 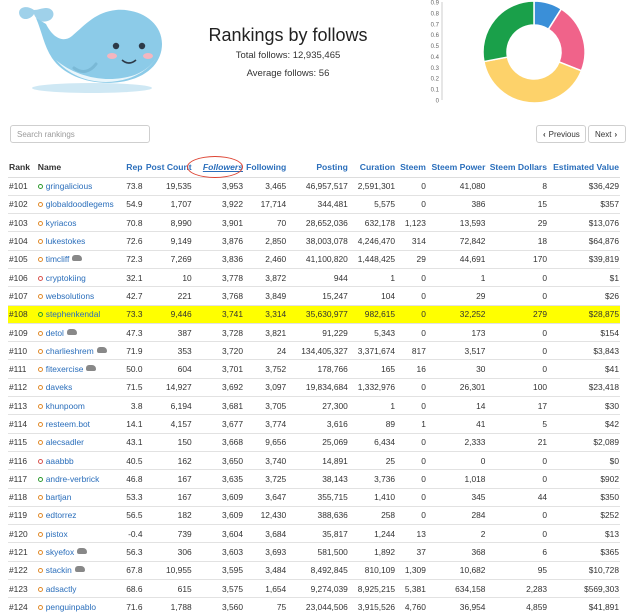 What do you see at coordinates (318, 168) in the screenshot?
I see `column-header-posting: Posting` at bounding box center [318, 168].